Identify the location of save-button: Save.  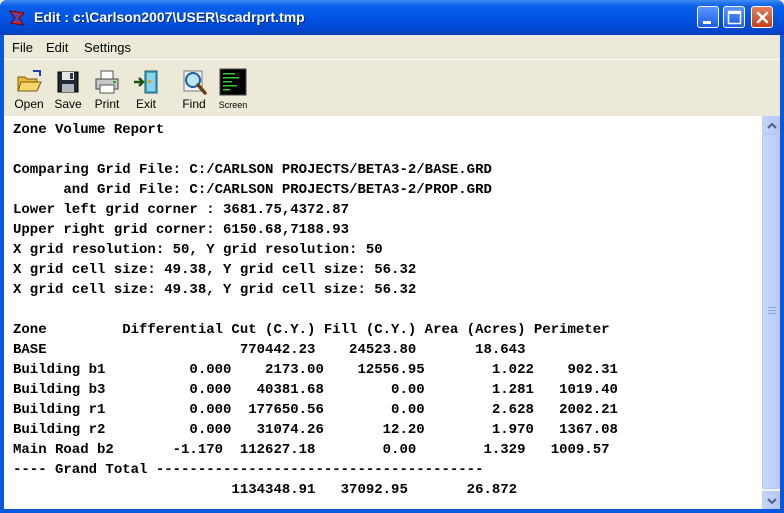
(68, 88).